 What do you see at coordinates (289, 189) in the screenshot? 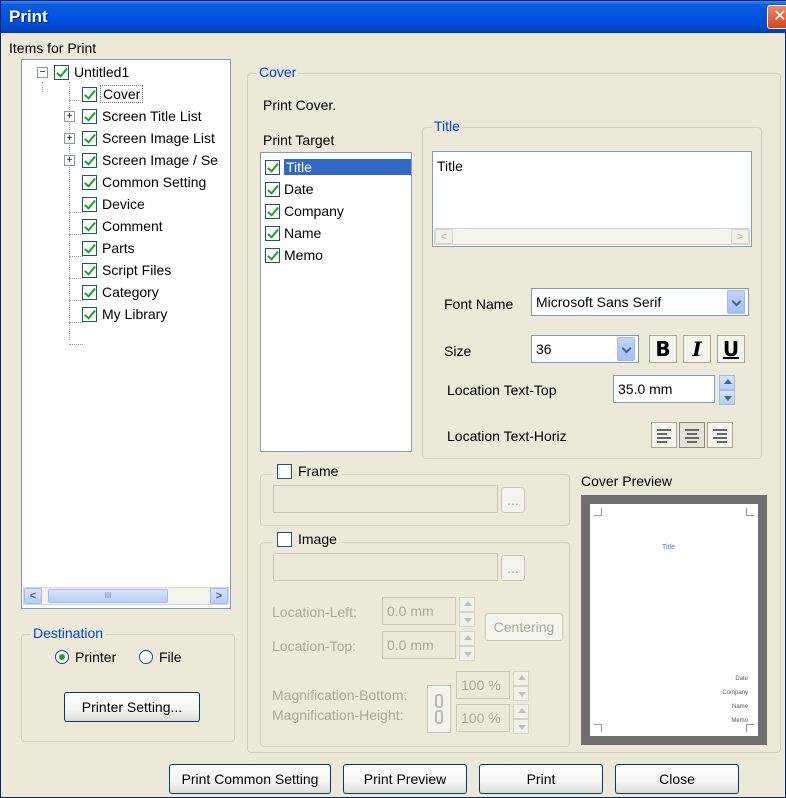
I see `list-item-date: Date` at bounding box center [289, 189].